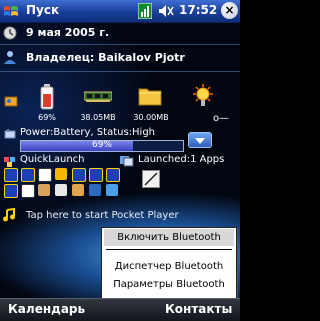  What do you see at coordinates (10, 33) in the screenshot?
I see `clock-icon` at bounding box center [10, 33].